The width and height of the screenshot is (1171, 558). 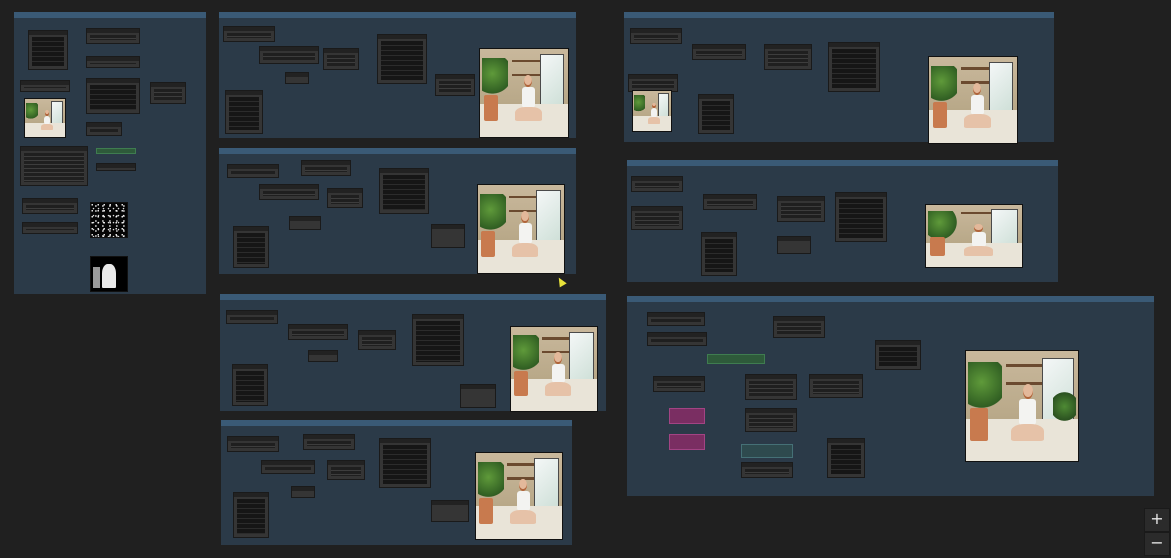 I want to click on zoom-in-button: +, so click(x=1157, y=520).